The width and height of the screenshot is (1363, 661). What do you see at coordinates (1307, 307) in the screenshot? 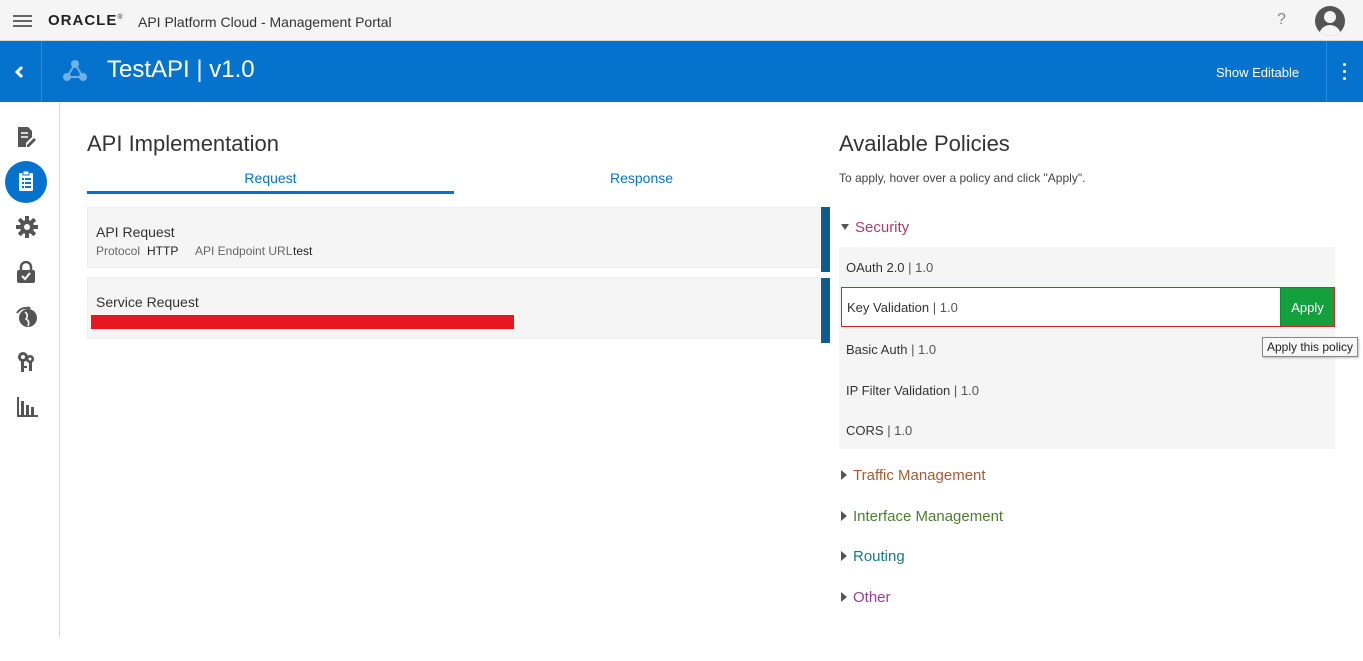
I see `apply-button: Apply` at bounding box center [1307, 307].